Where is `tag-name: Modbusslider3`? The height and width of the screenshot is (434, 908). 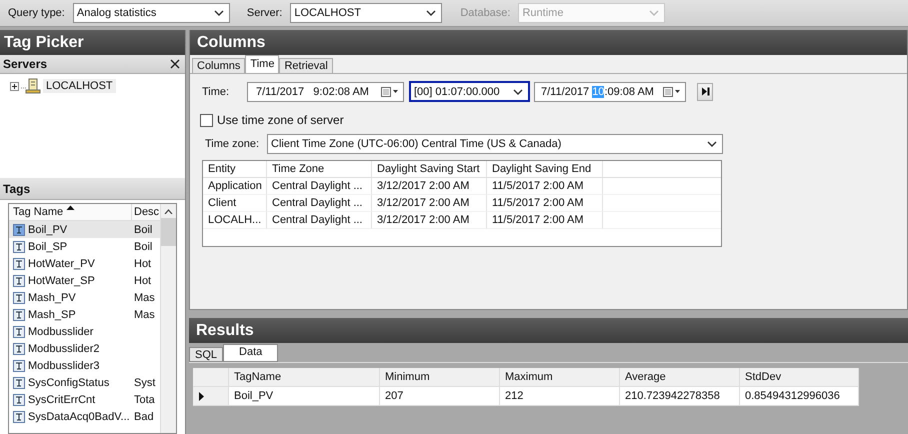
tag-name: Modbusslider3 is located at coordinates (64, 366).